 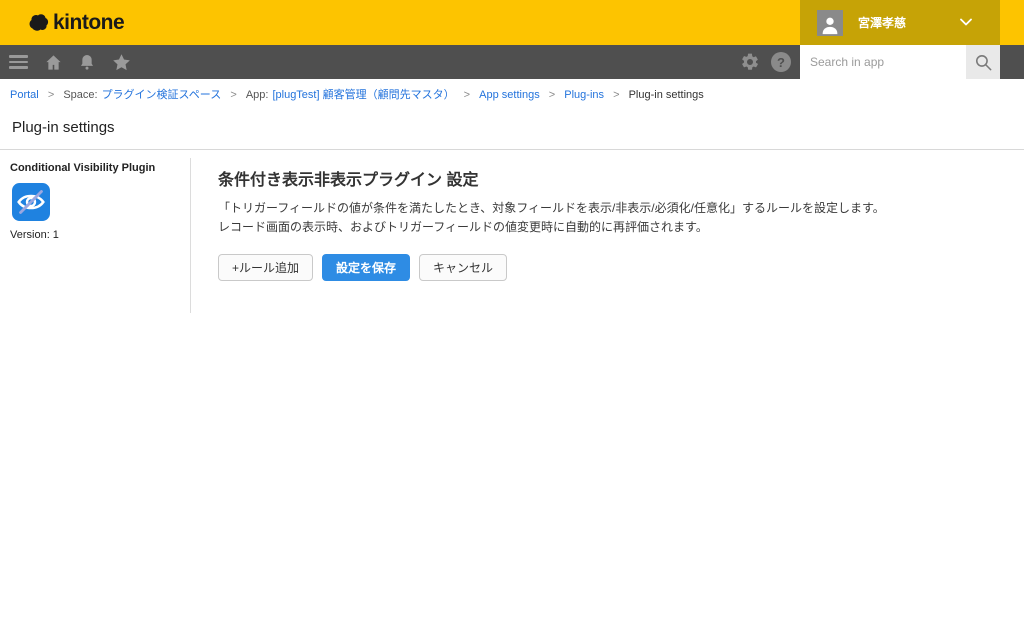 What do you see at coordinates (95, 195) in the screenshot?
I see `plugin-info-panel: Conditional Visibility Plugin Version: 1` at bounding box center [95, 195].